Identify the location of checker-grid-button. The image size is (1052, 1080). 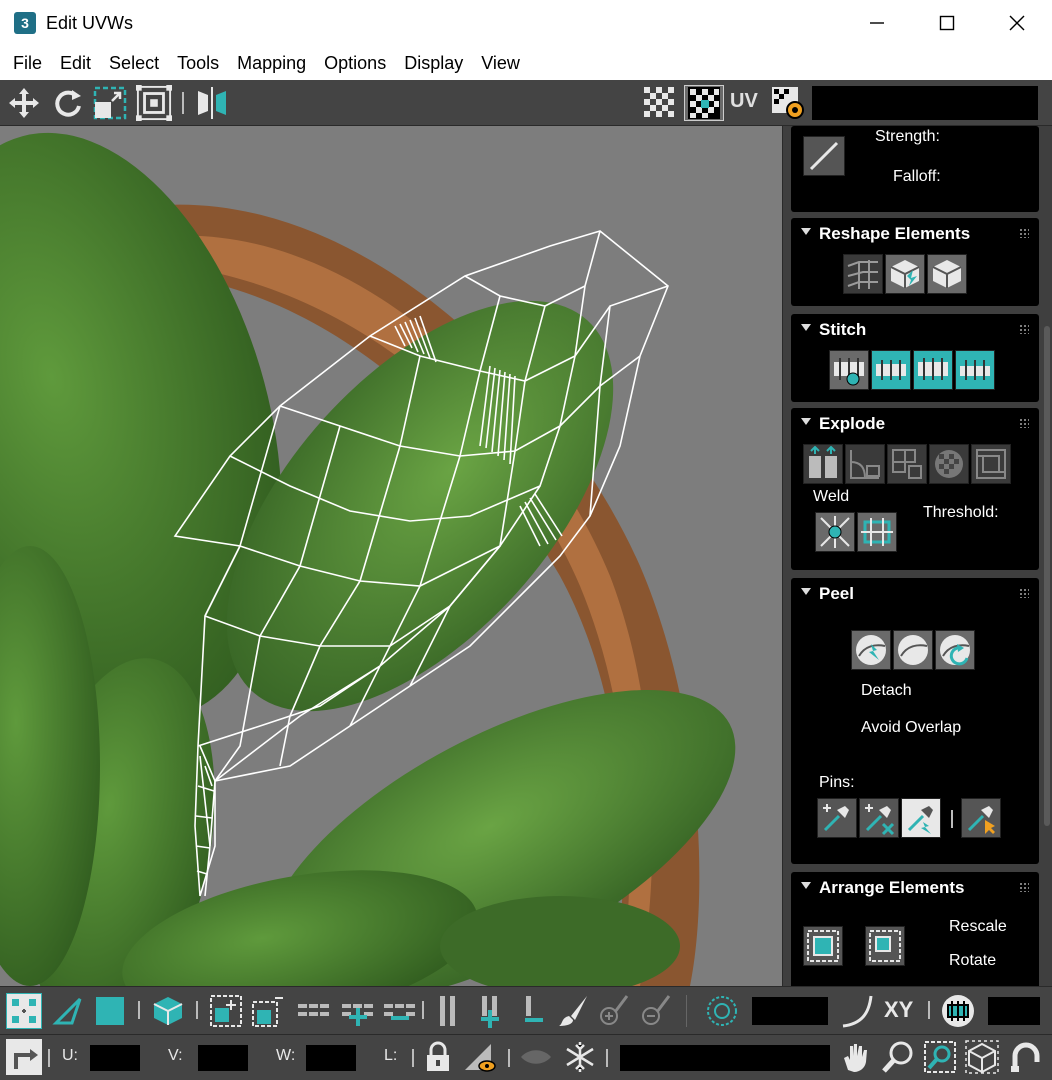
(660, 103).